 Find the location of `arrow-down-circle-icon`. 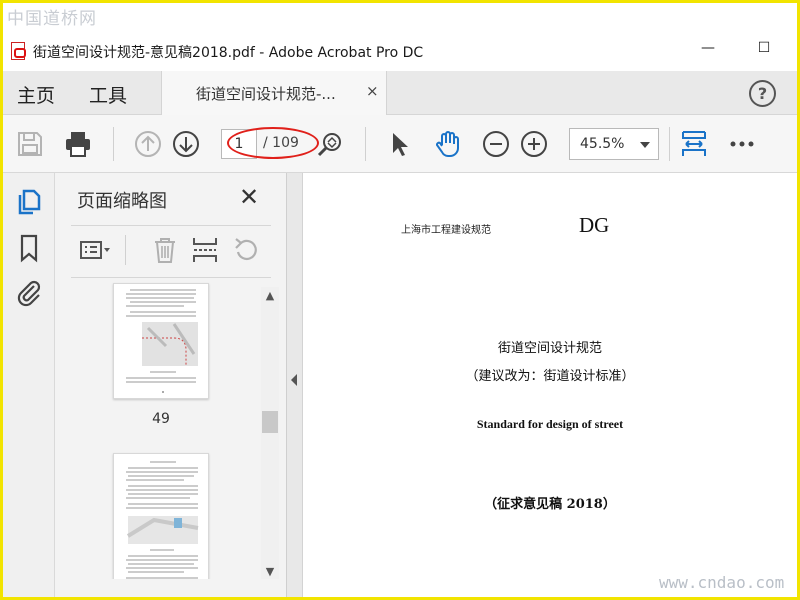

arrow-down-circle-icon is located at coordinates (186, 144).